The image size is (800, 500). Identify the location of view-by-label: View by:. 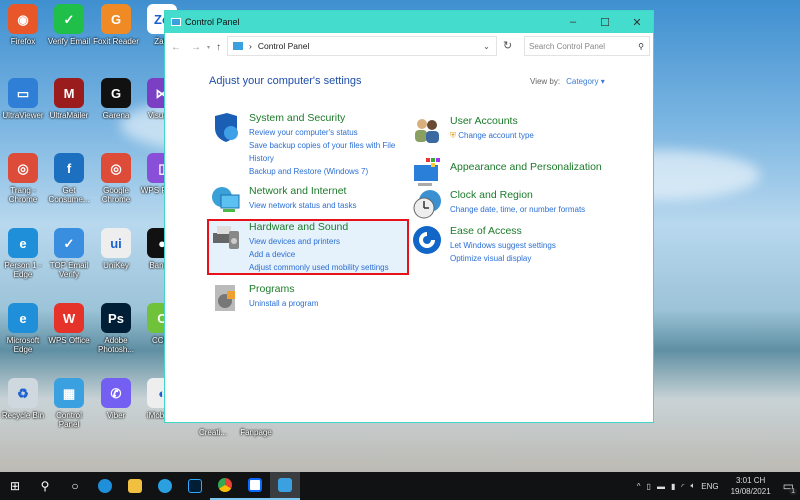
(545, 81).